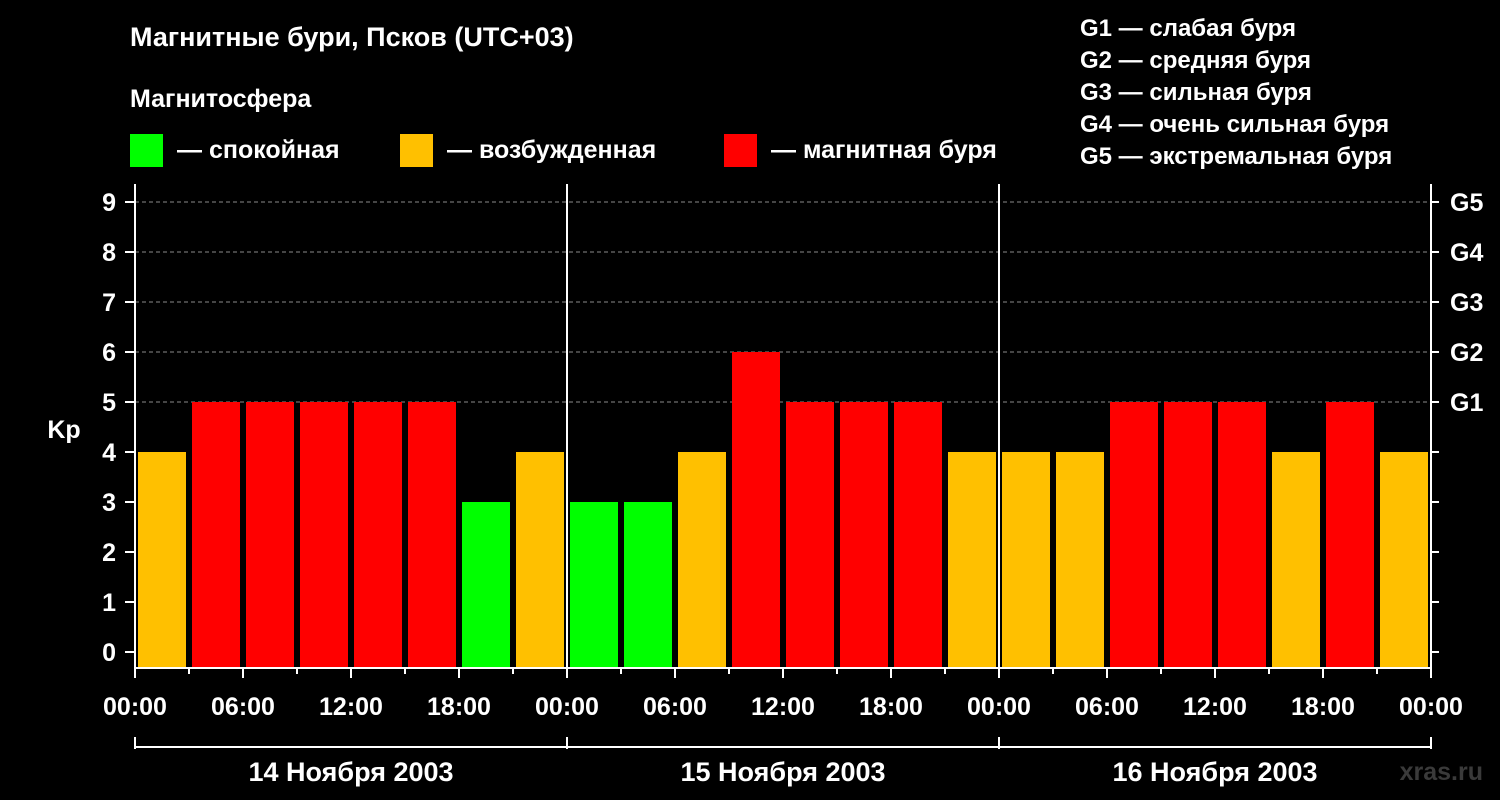 This screenshot has width=1500, height=800. Describe the element at coordinates (782, 772) in the screenshot. I see `day-label: 15 Ноября 2003` at that location.